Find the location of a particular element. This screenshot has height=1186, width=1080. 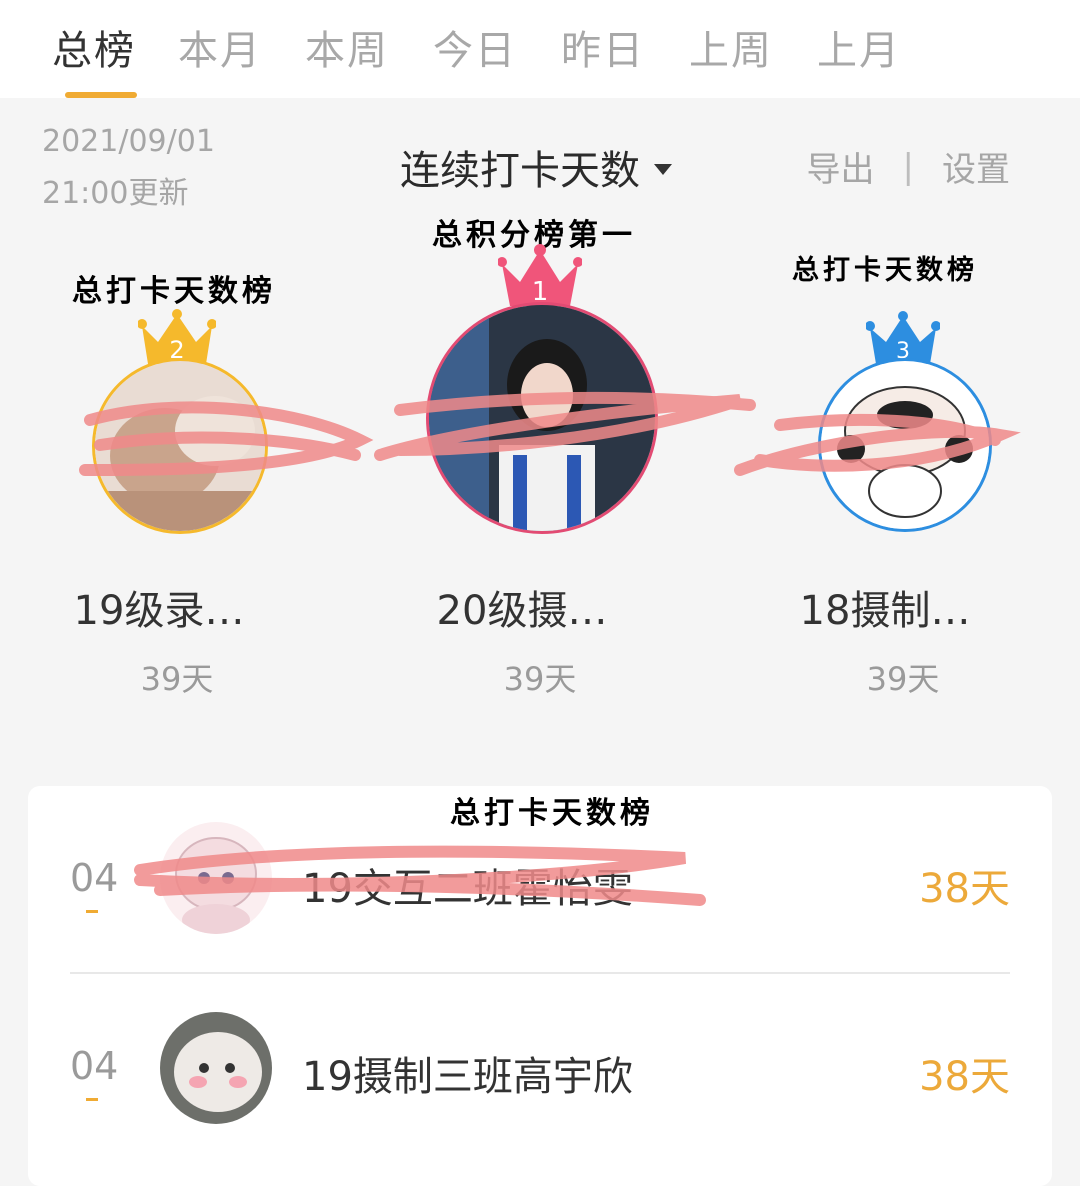

tab-yesterday: 昨日 is located at coordinates (603, 47).